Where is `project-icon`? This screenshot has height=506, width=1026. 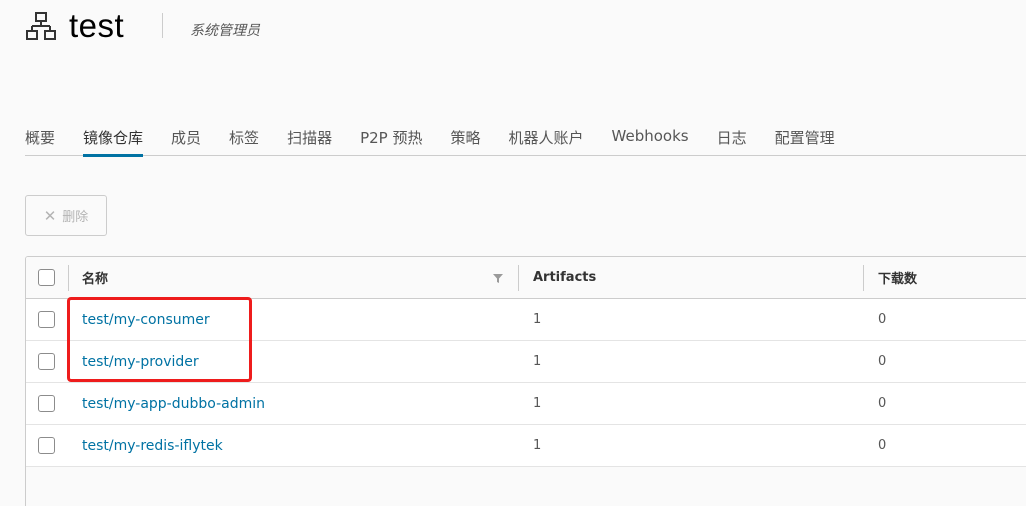
project-icon is located at coordinates (41, 26).